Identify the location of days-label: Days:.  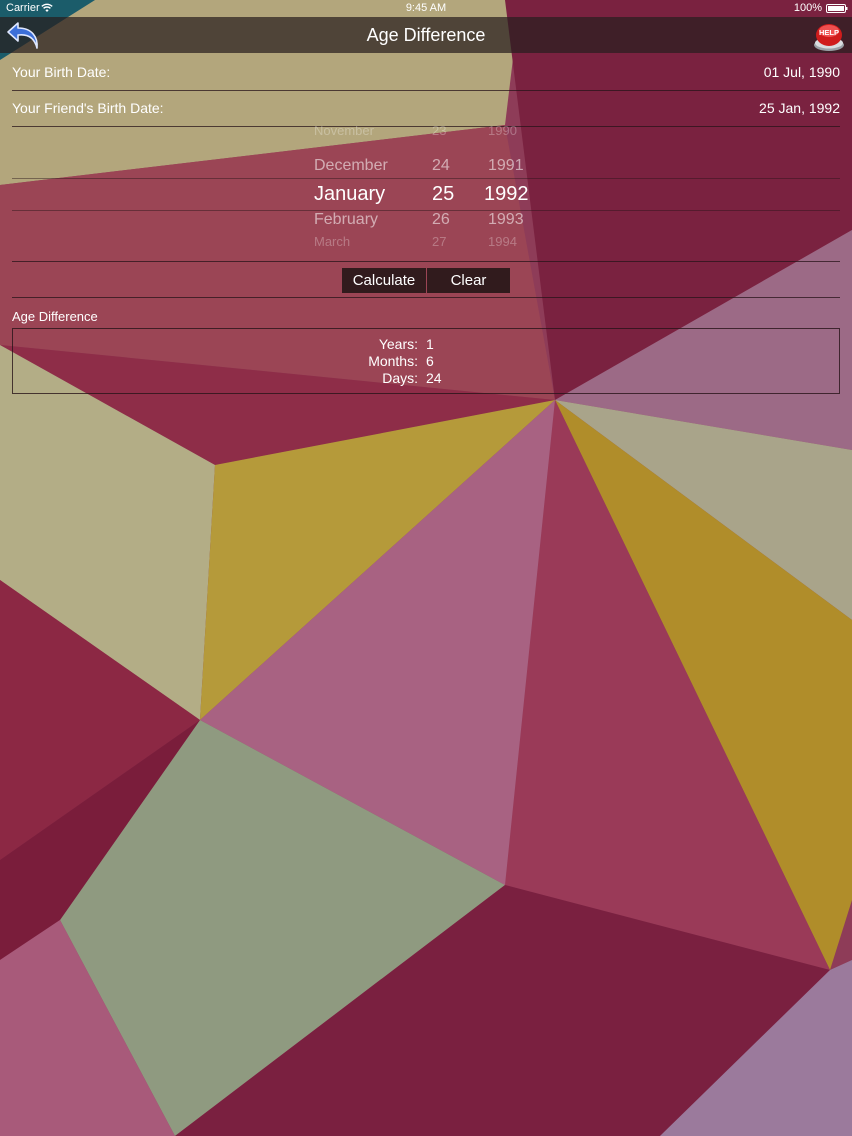
(400, 378).